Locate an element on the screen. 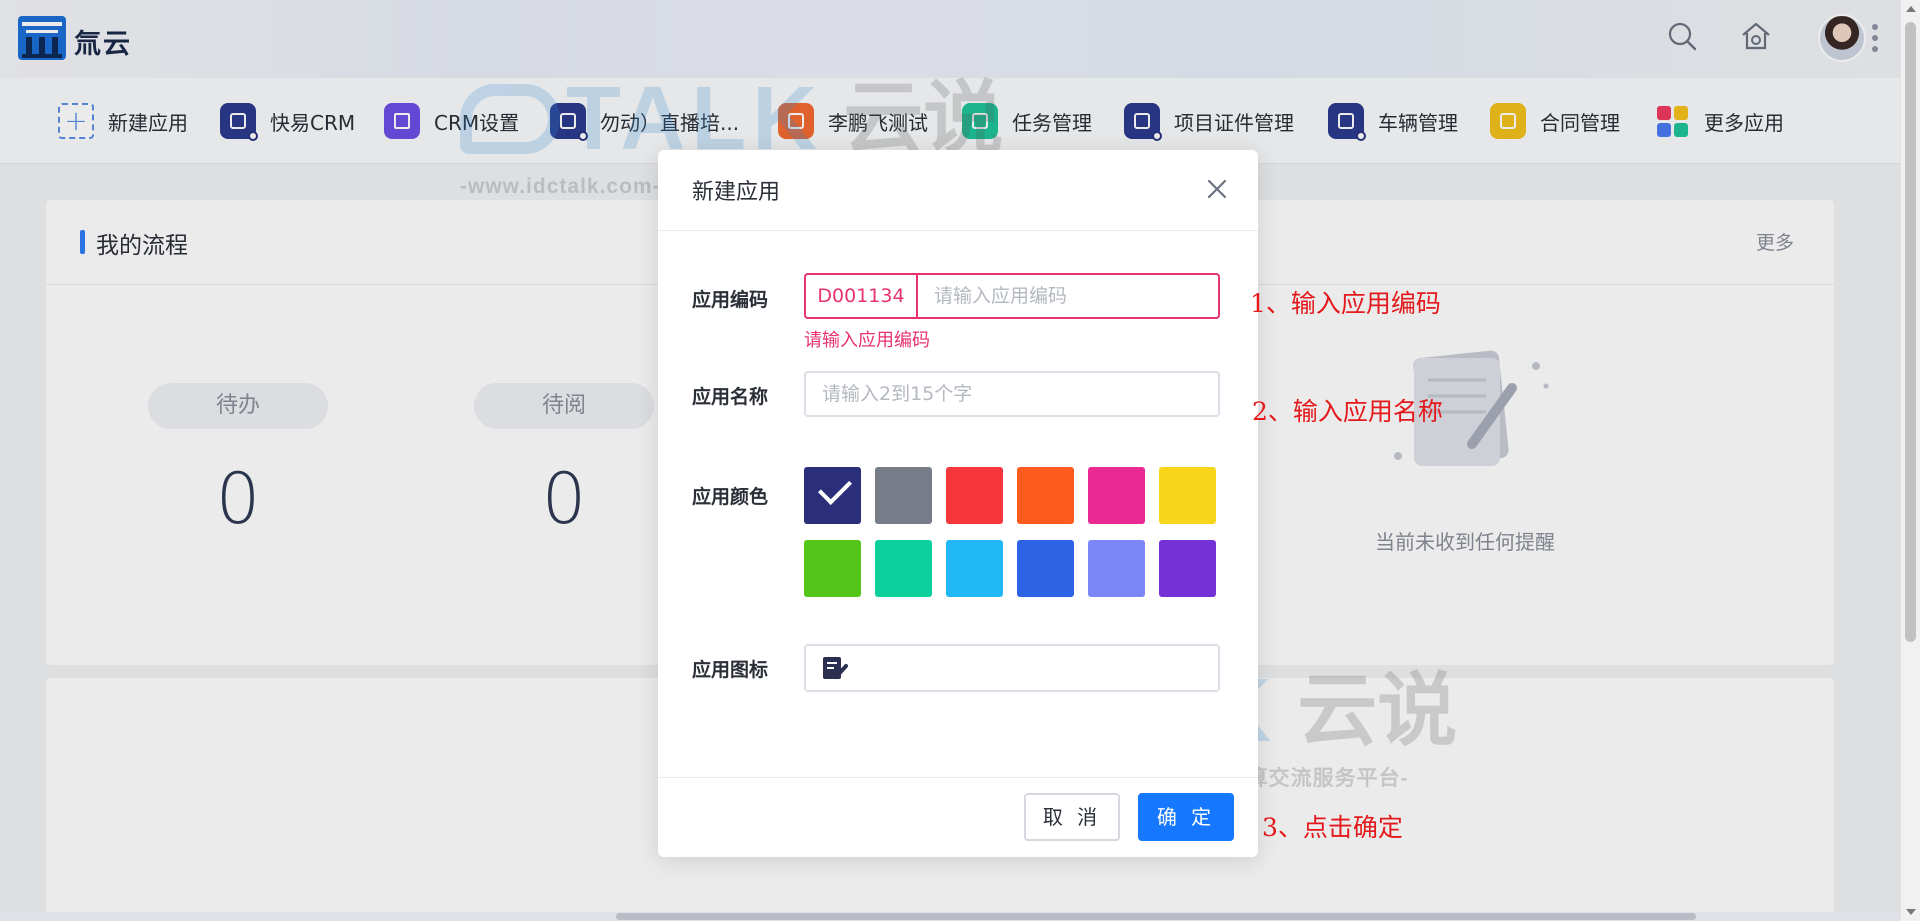 Image resolution: width=1920 pixels, height=921 pixels. cancel-button: 取 消 is located at coordinates (1072, 817).